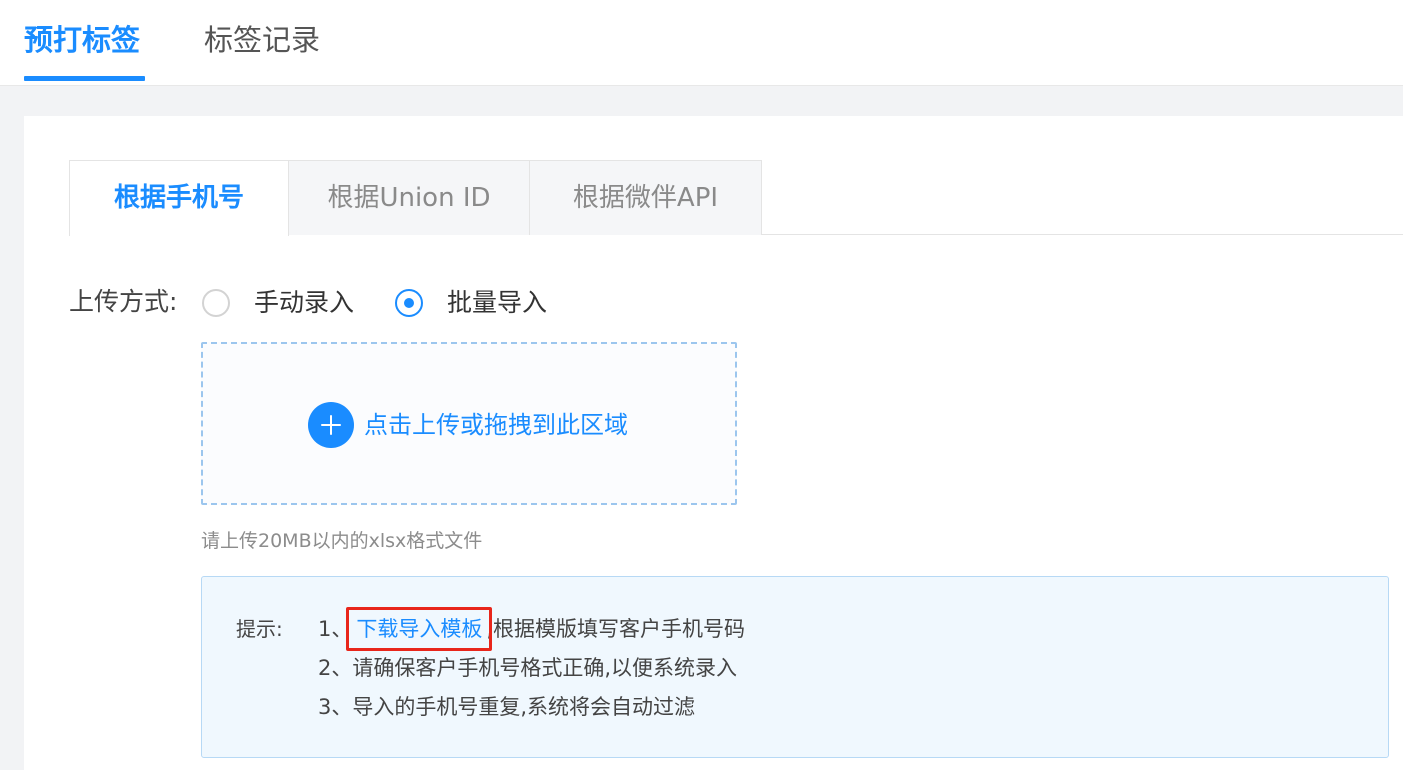  I want to click on tab-tag-records: 标签记录, so click(262, 51).